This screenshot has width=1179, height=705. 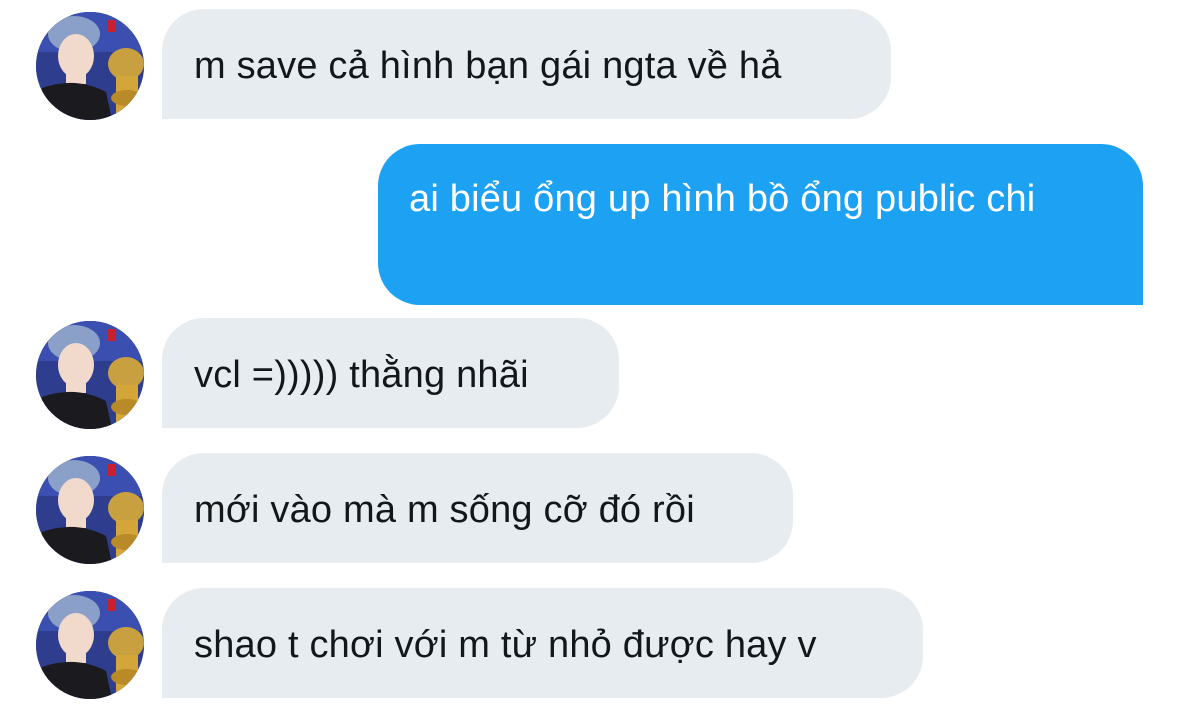 I want to click on message-bubble: shao t chơi với m từ nhỏ được hay v, so click(x=542, y=643).